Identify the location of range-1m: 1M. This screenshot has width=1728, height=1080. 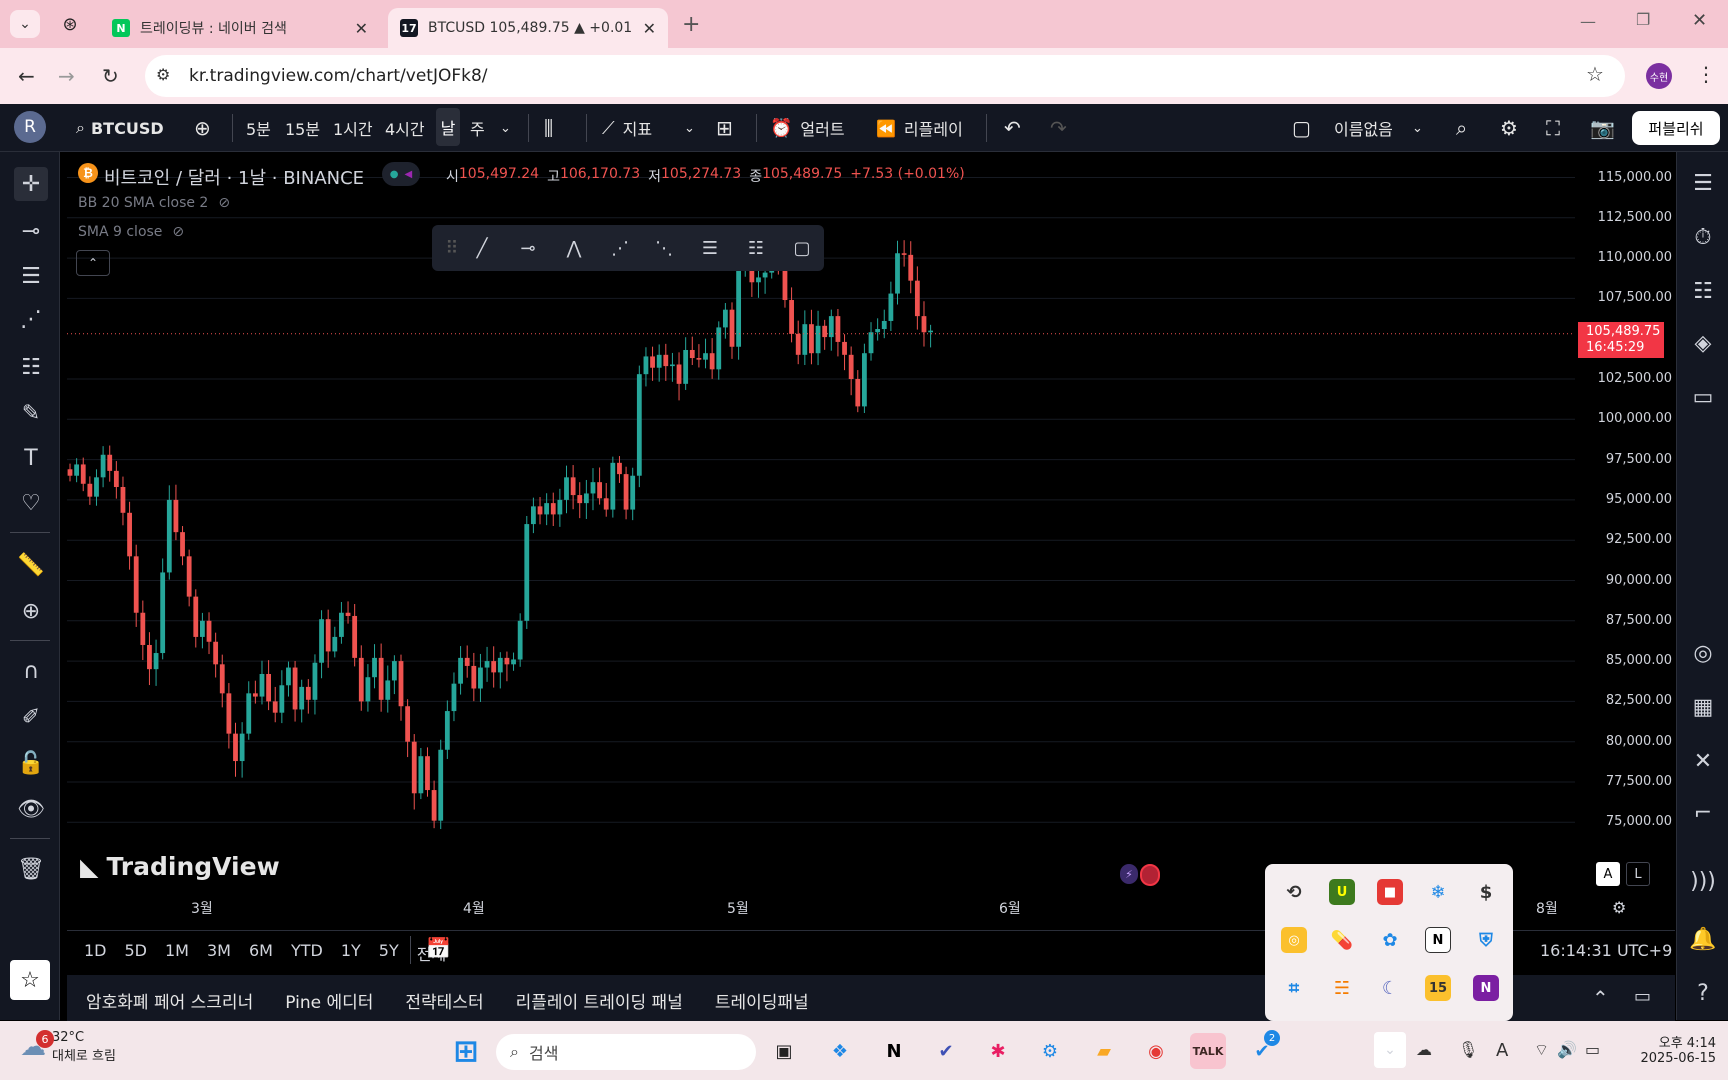
(177, 953).